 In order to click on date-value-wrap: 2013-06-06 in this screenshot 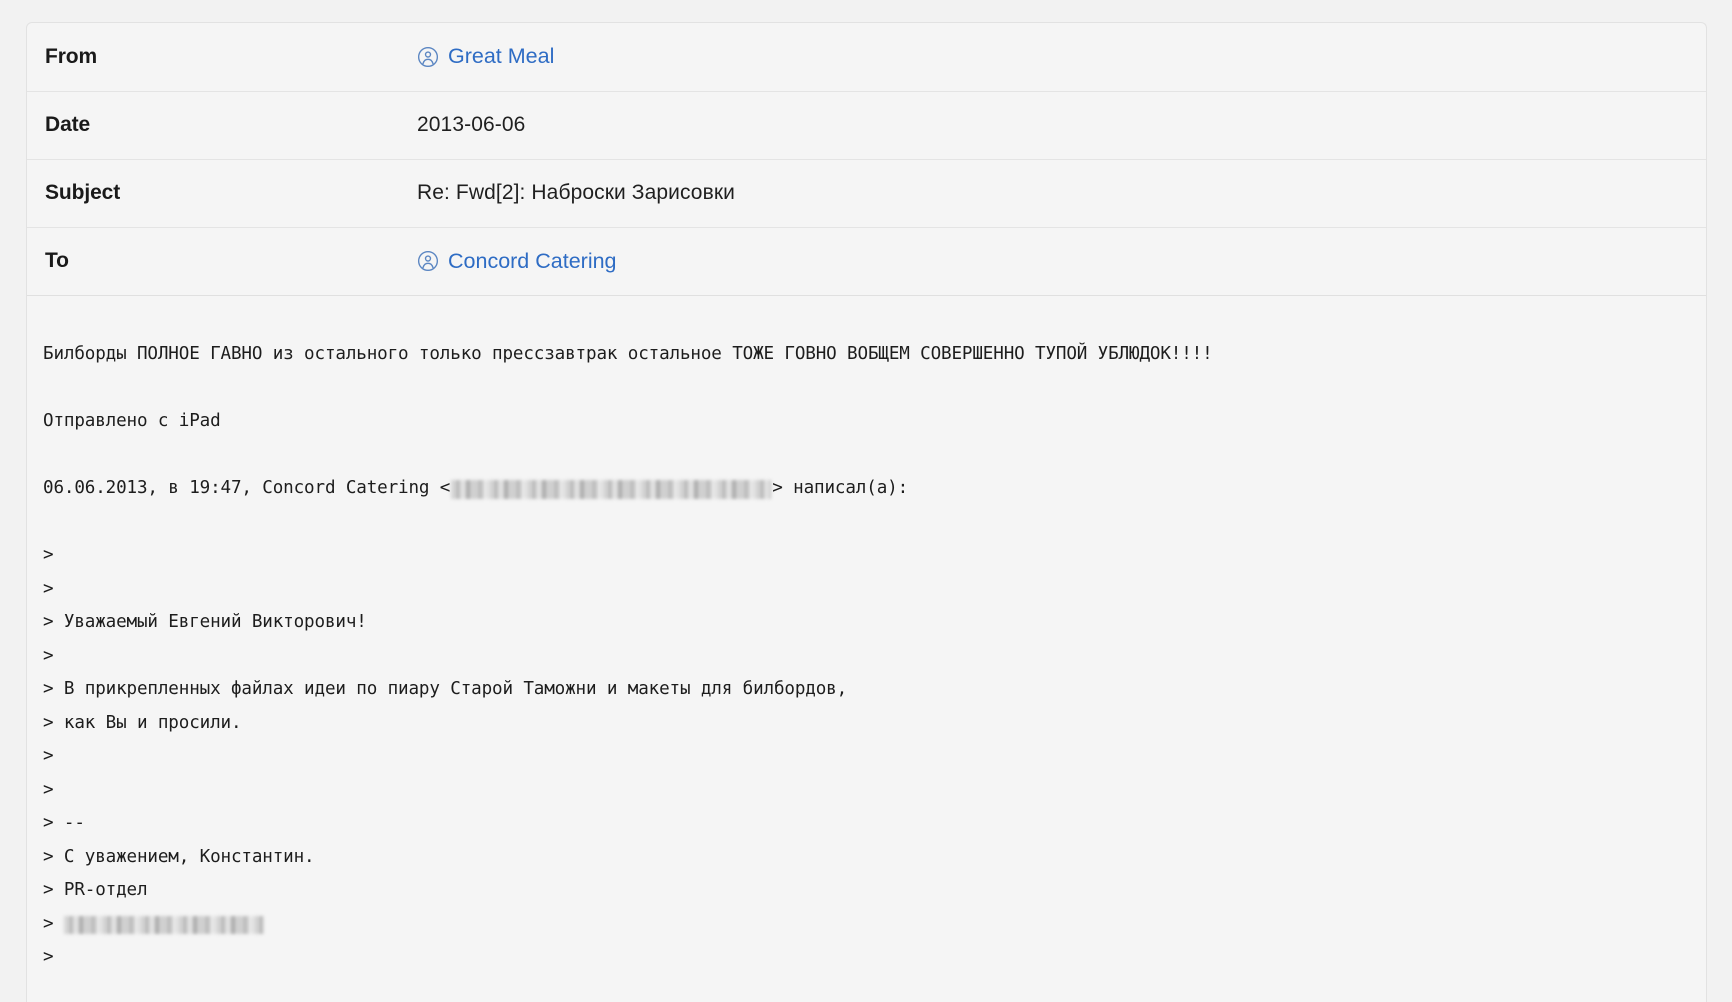, I will do `click(1061, 125)`.